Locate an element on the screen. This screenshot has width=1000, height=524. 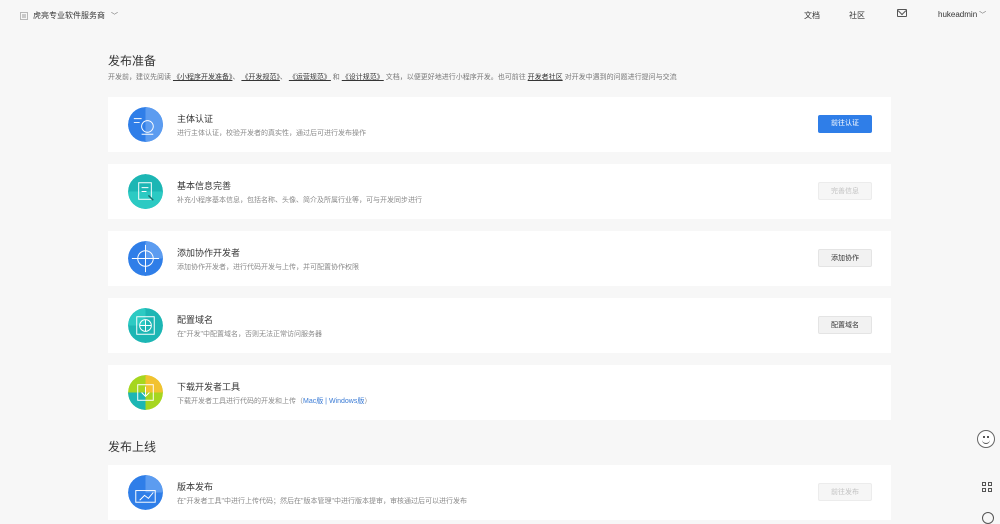
step-title: 版本发布 is located at coordinates (195, 487).